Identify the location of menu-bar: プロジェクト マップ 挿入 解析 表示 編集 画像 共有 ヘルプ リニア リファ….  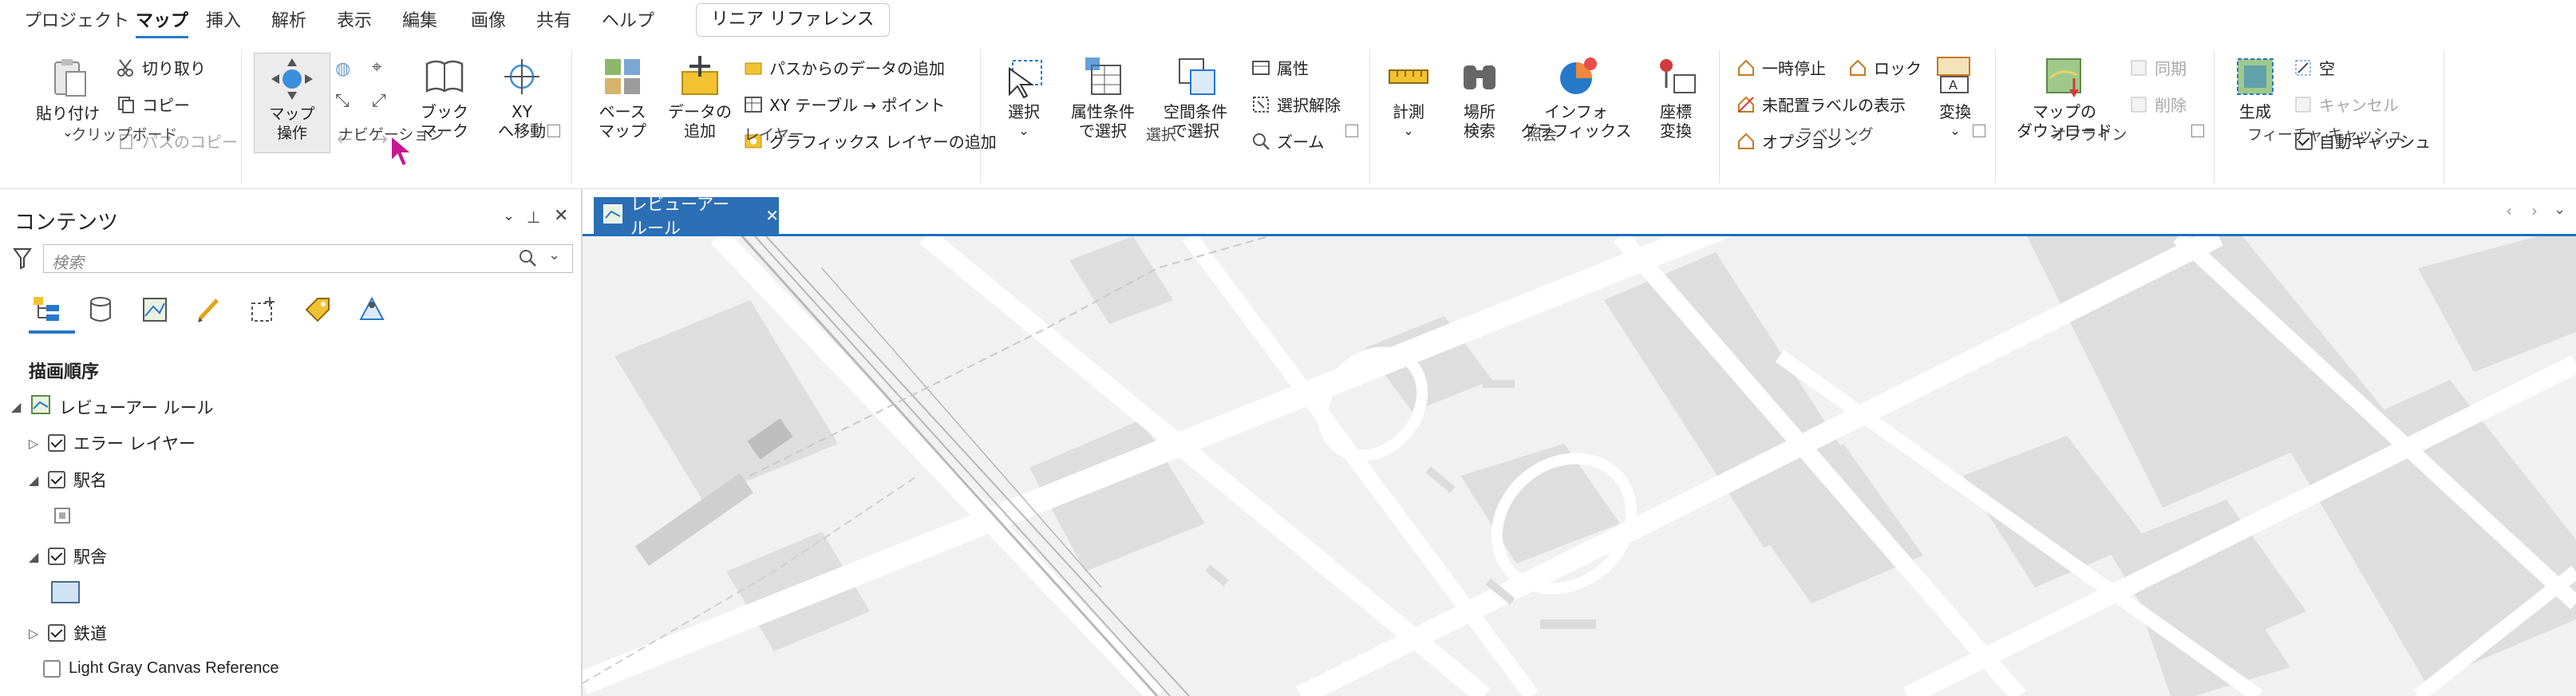
(1288, 20).